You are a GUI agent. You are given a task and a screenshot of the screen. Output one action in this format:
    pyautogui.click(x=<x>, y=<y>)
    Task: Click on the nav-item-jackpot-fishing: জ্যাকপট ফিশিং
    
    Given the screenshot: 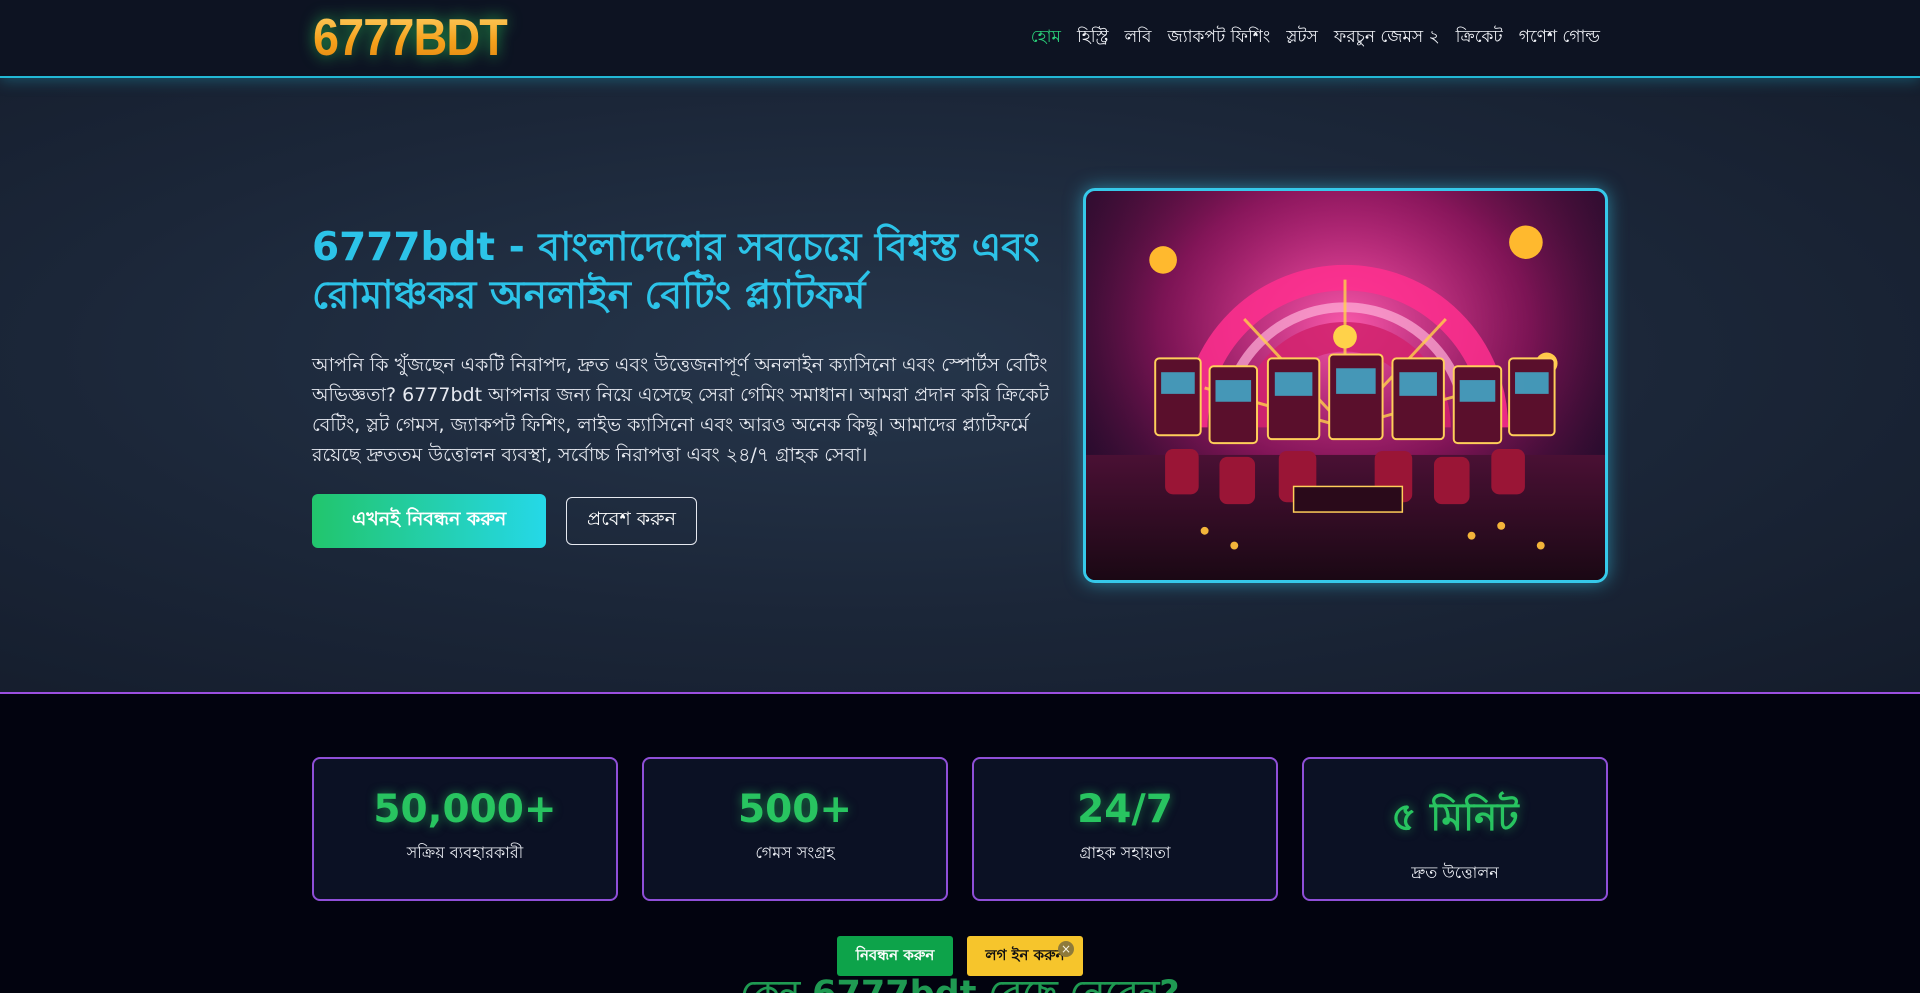 What is the action you would take?
    pyautogui.click(x=1218, y=38)
    